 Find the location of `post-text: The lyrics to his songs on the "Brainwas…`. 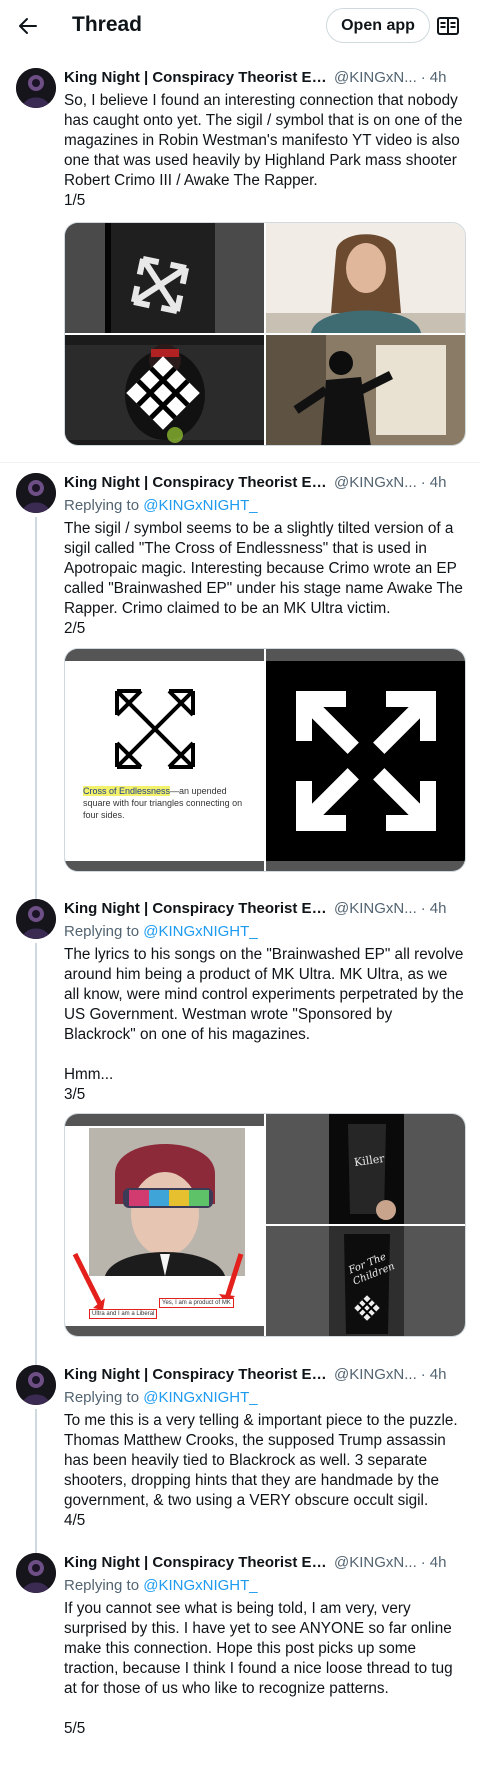

post-text: The lyrics to his songs on the "Brainwas… is located at coordinates (264, 1024).